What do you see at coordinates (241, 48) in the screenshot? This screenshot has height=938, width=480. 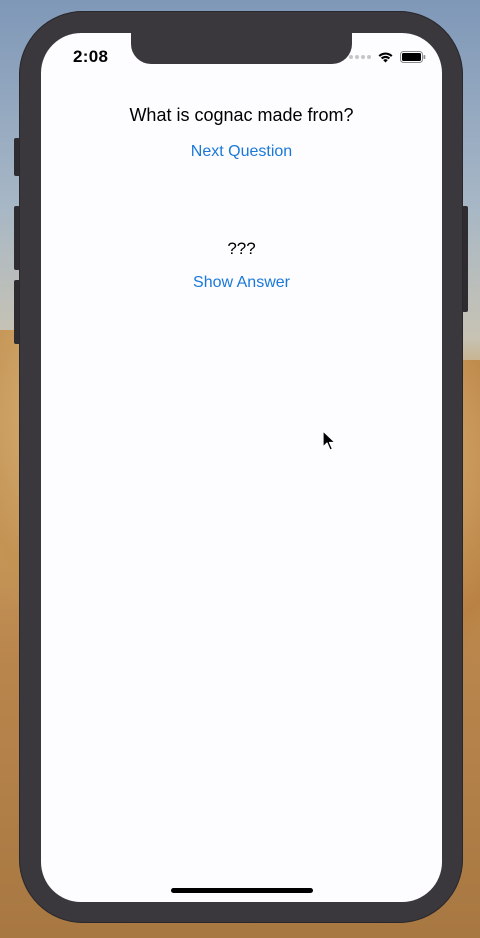 I see `notch` at bounding box center [241, 48].